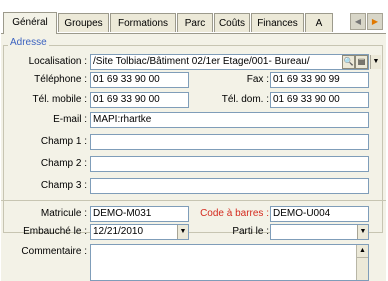  What do you see at coordinates (193, 200) in the screenshot?
I see `section-divider` at bounding box center [193, 200].